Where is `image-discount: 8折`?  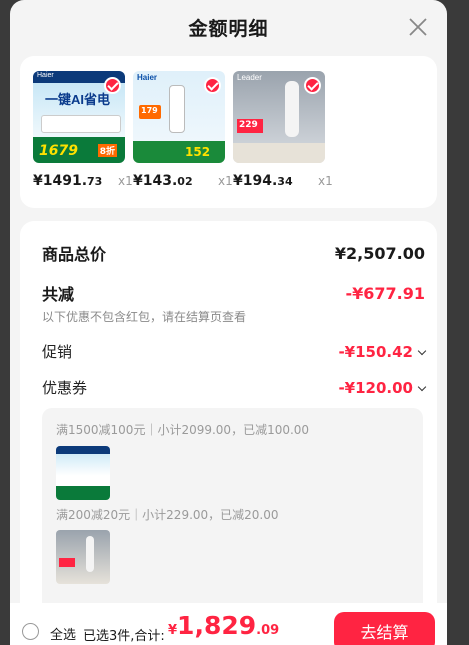 image-discount: 8折 is located at coordinates (107, 150).